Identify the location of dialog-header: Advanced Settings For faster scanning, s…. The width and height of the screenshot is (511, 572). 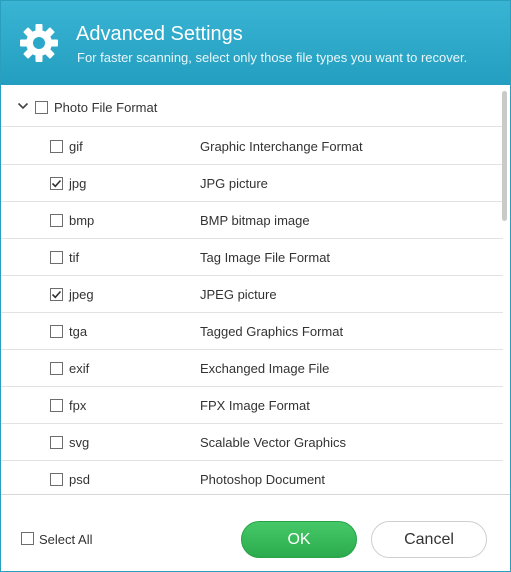
(255, 43).